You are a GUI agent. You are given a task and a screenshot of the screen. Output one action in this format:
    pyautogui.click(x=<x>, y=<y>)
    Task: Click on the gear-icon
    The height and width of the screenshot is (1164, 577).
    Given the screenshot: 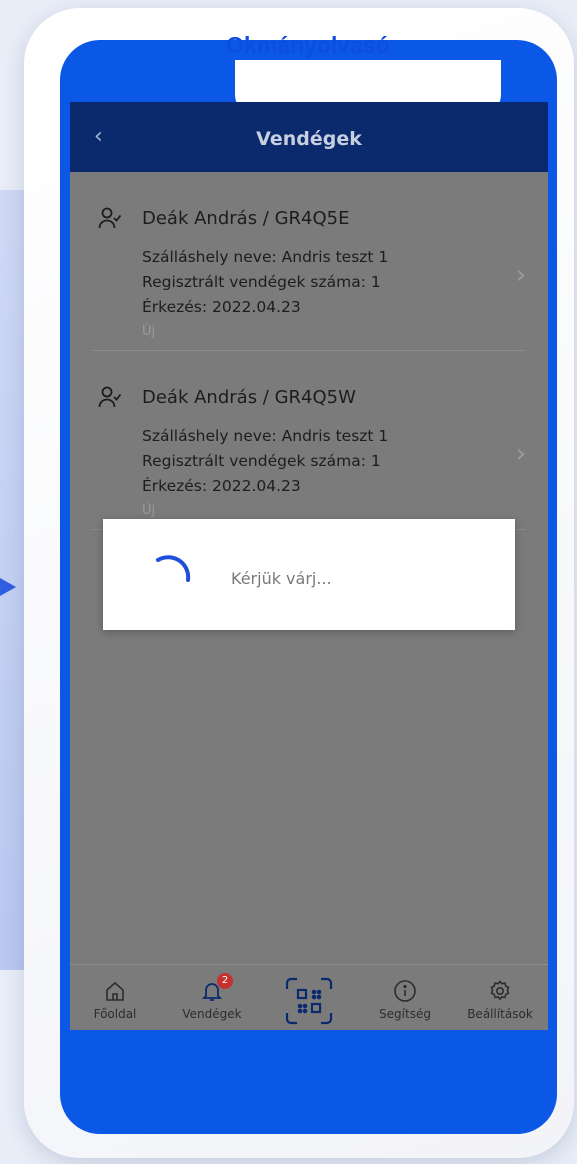 What is the action you would take?
    pyautogui.click(x=500, y=990)
    